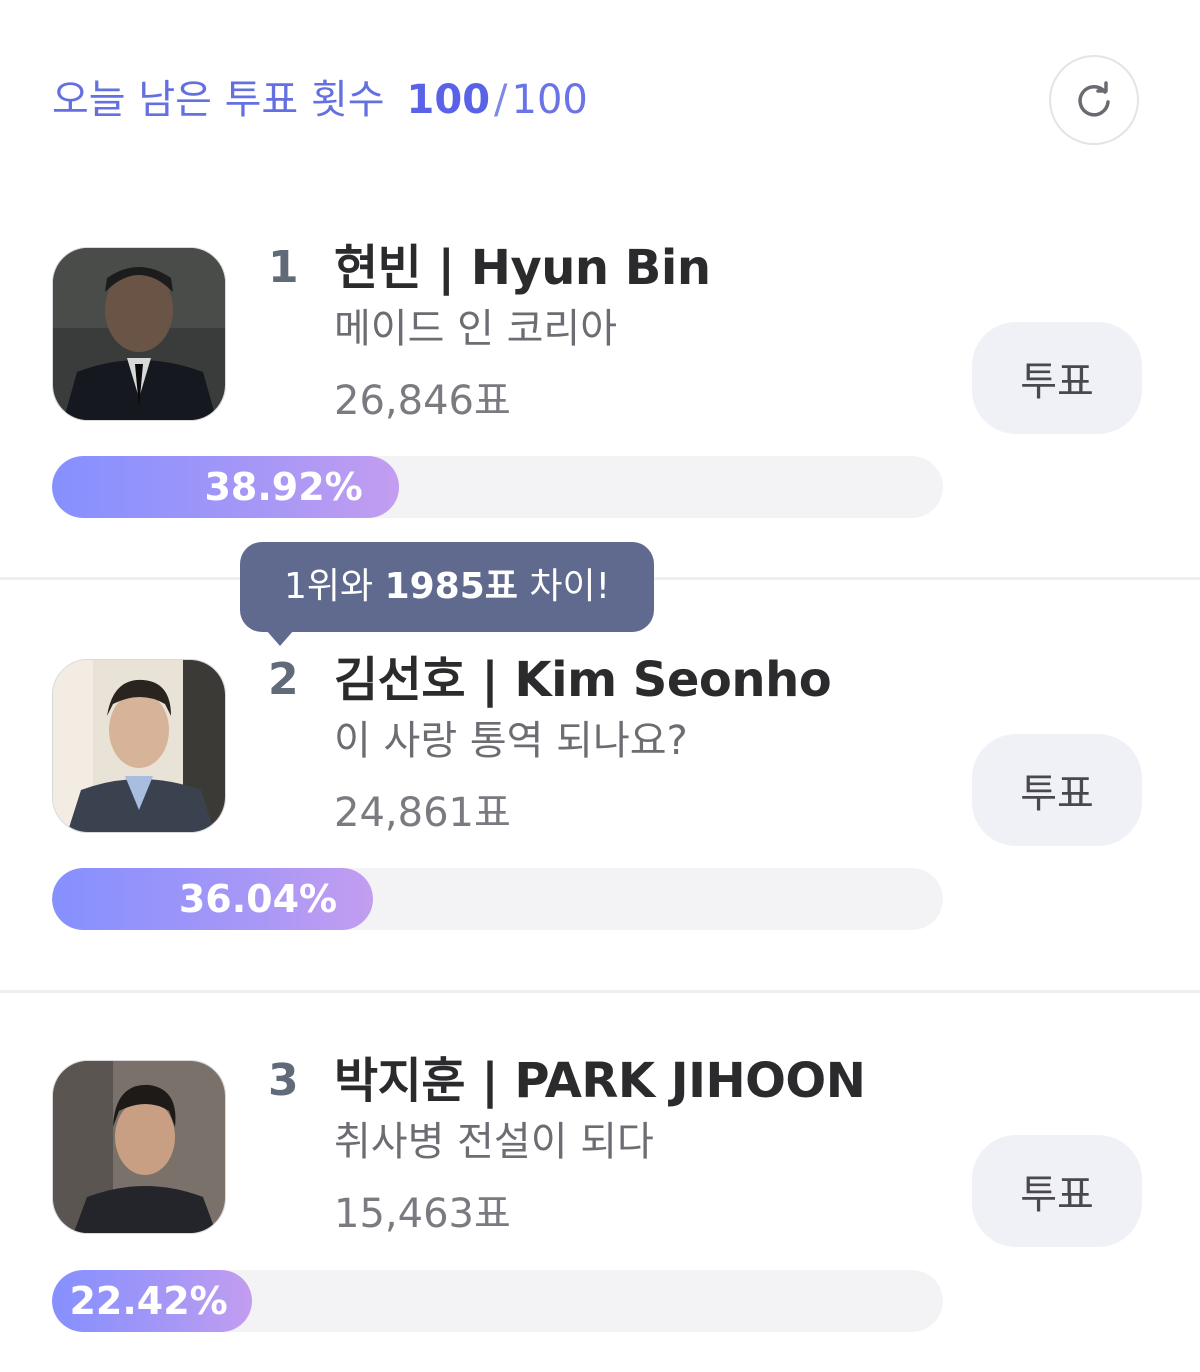  What do you see at coordinates (583, 680) in the screenshot?
I see `candidate-2-name: 김선호 | Kim Seonho` at bounding box center [583, 680].